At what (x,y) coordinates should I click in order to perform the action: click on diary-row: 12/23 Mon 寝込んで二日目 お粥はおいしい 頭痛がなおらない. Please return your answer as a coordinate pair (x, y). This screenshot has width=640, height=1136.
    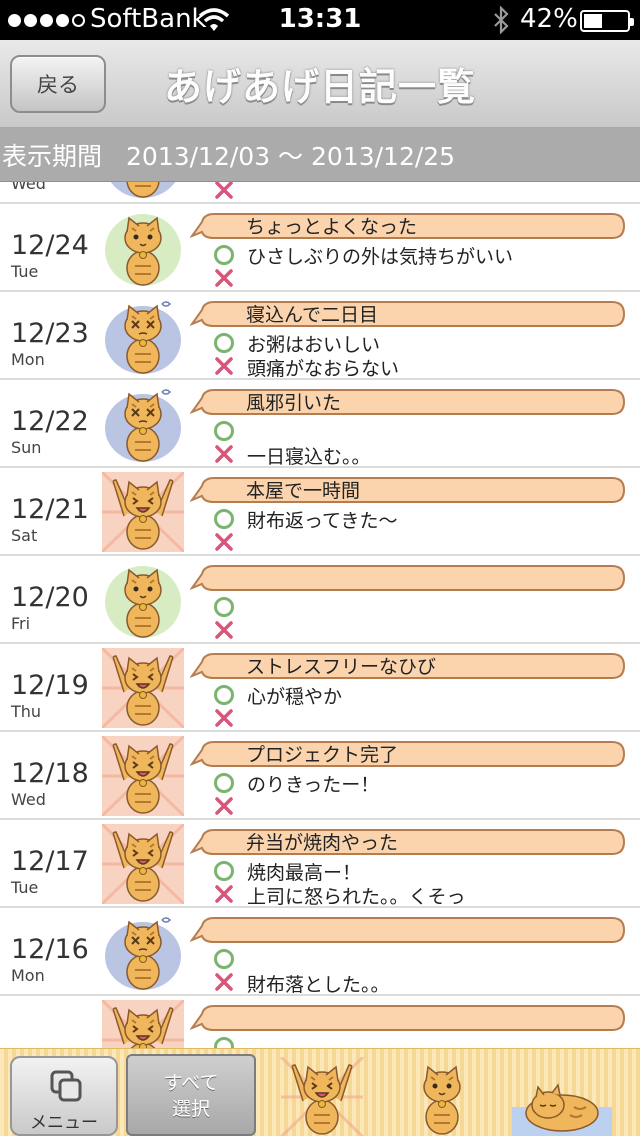
    Looking at the image, I should click on (320, 336).